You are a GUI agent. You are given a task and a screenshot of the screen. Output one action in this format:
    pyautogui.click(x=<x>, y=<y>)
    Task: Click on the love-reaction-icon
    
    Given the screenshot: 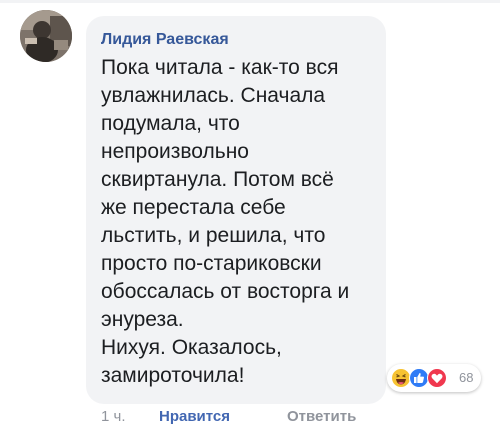 What is the action you would take?
    pyautogui.click(x=437, y=378)
    